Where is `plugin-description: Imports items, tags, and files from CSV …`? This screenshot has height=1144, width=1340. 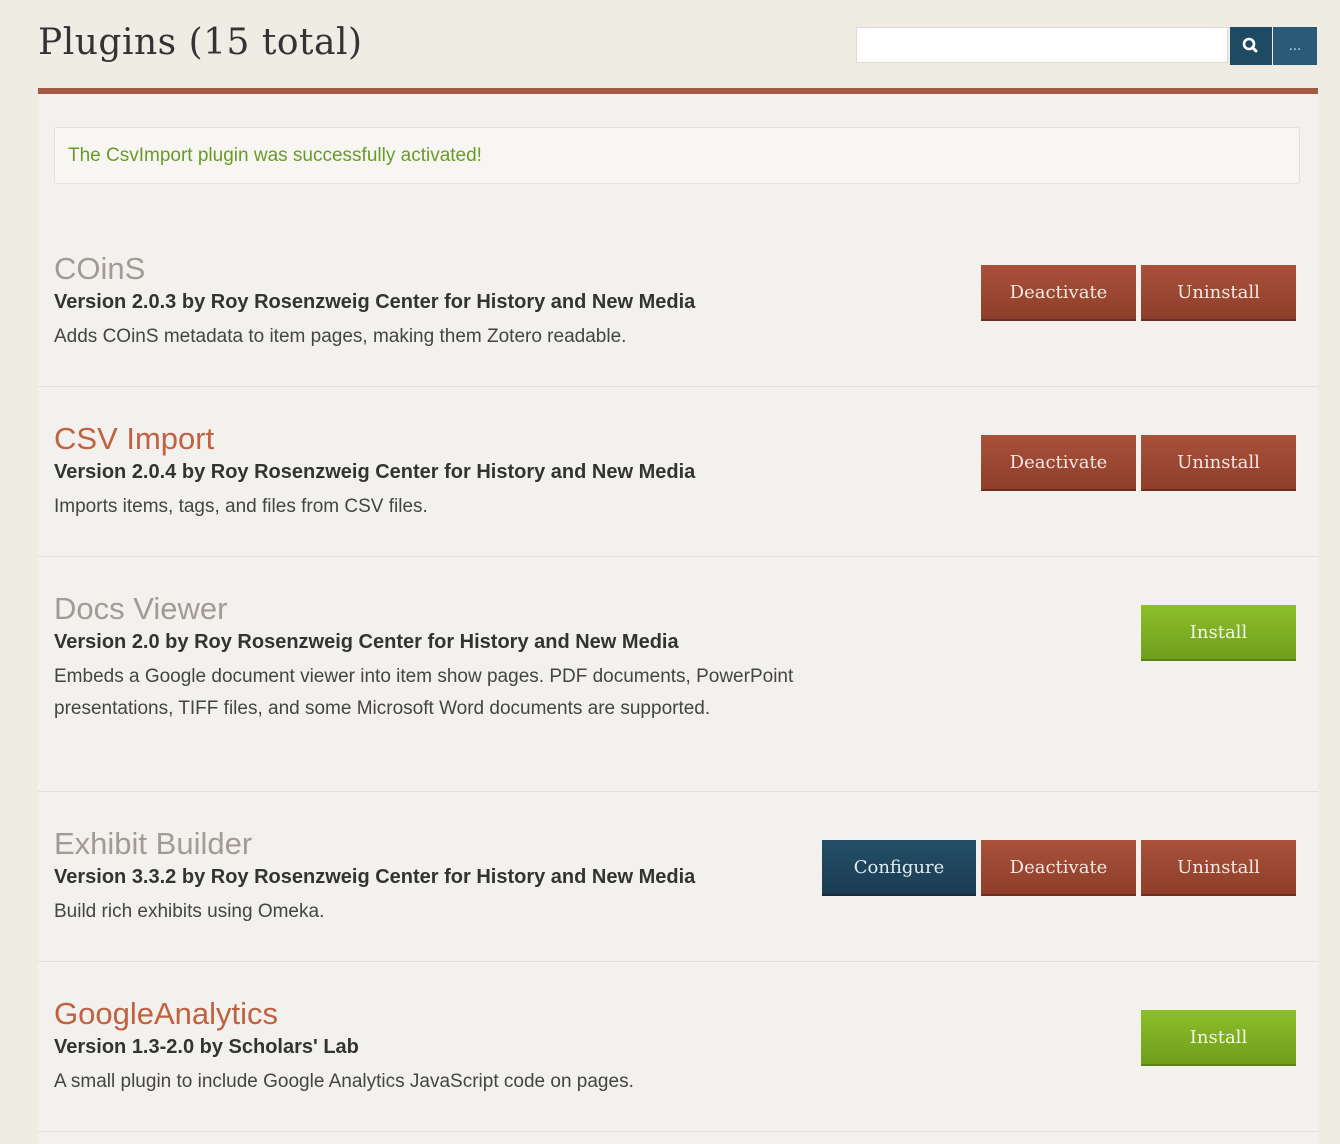 plugin-description: Imports items, tags, and files from CSV … is located at coordinates (241, 506).